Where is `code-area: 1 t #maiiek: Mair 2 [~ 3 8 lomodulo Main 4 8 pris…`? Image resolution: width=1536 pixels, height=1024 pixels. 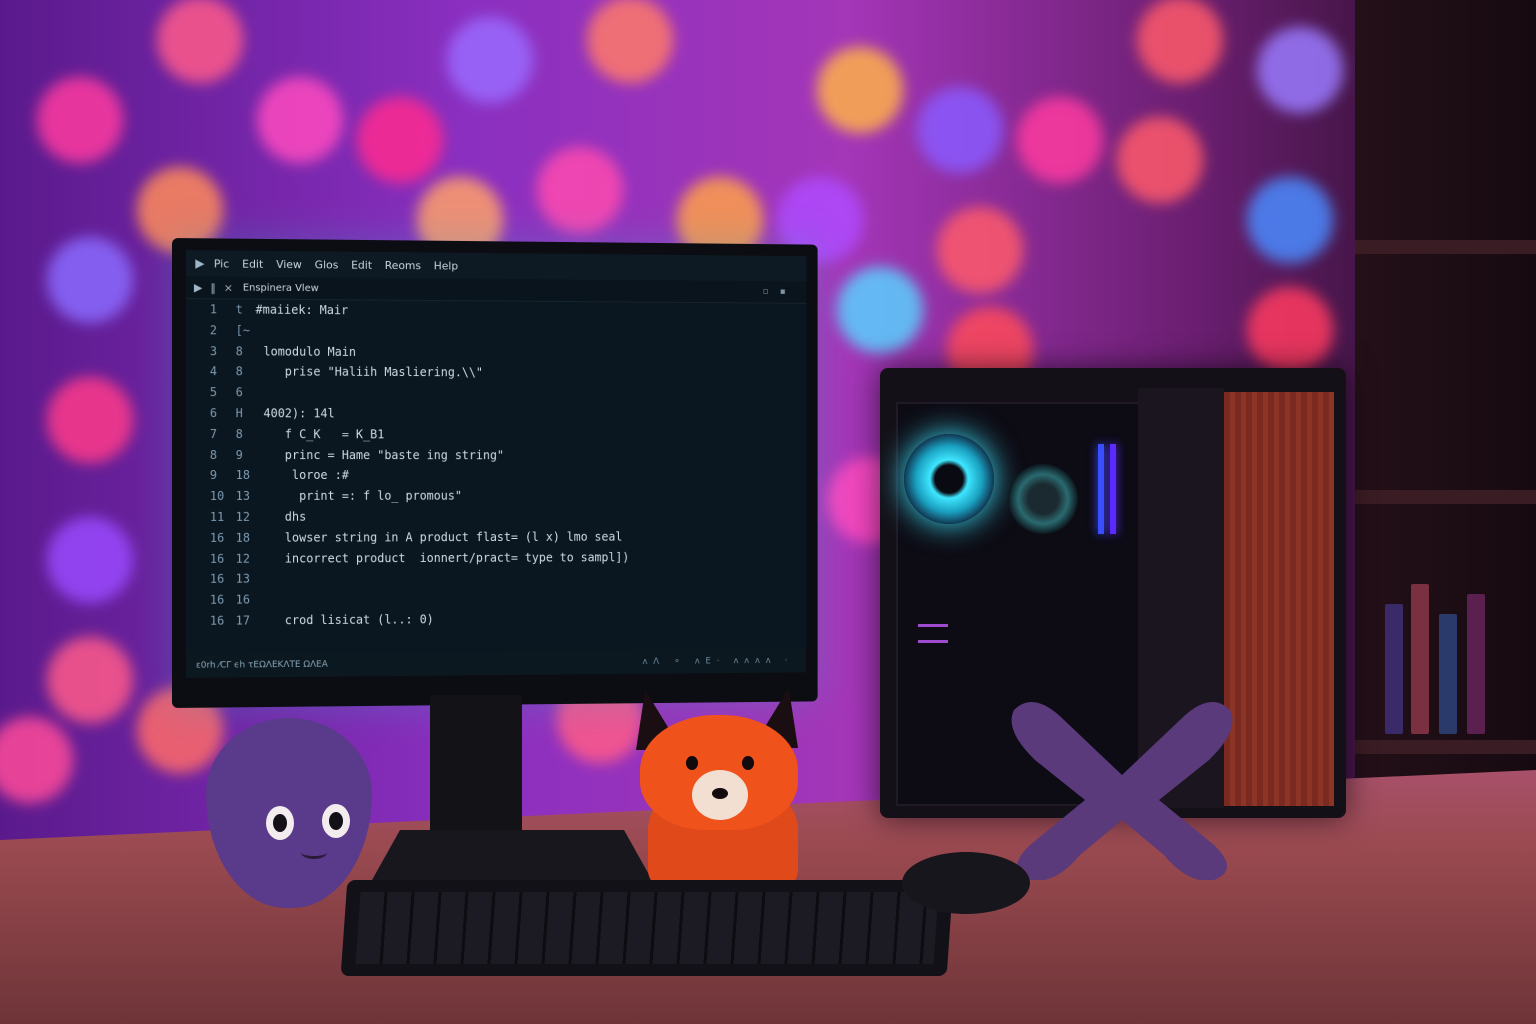 code-area: 1 t #maiiek: Mair 2 [~ 3 8 lomodulo Main 4 8 pris… is located at coordinates (496, 474).